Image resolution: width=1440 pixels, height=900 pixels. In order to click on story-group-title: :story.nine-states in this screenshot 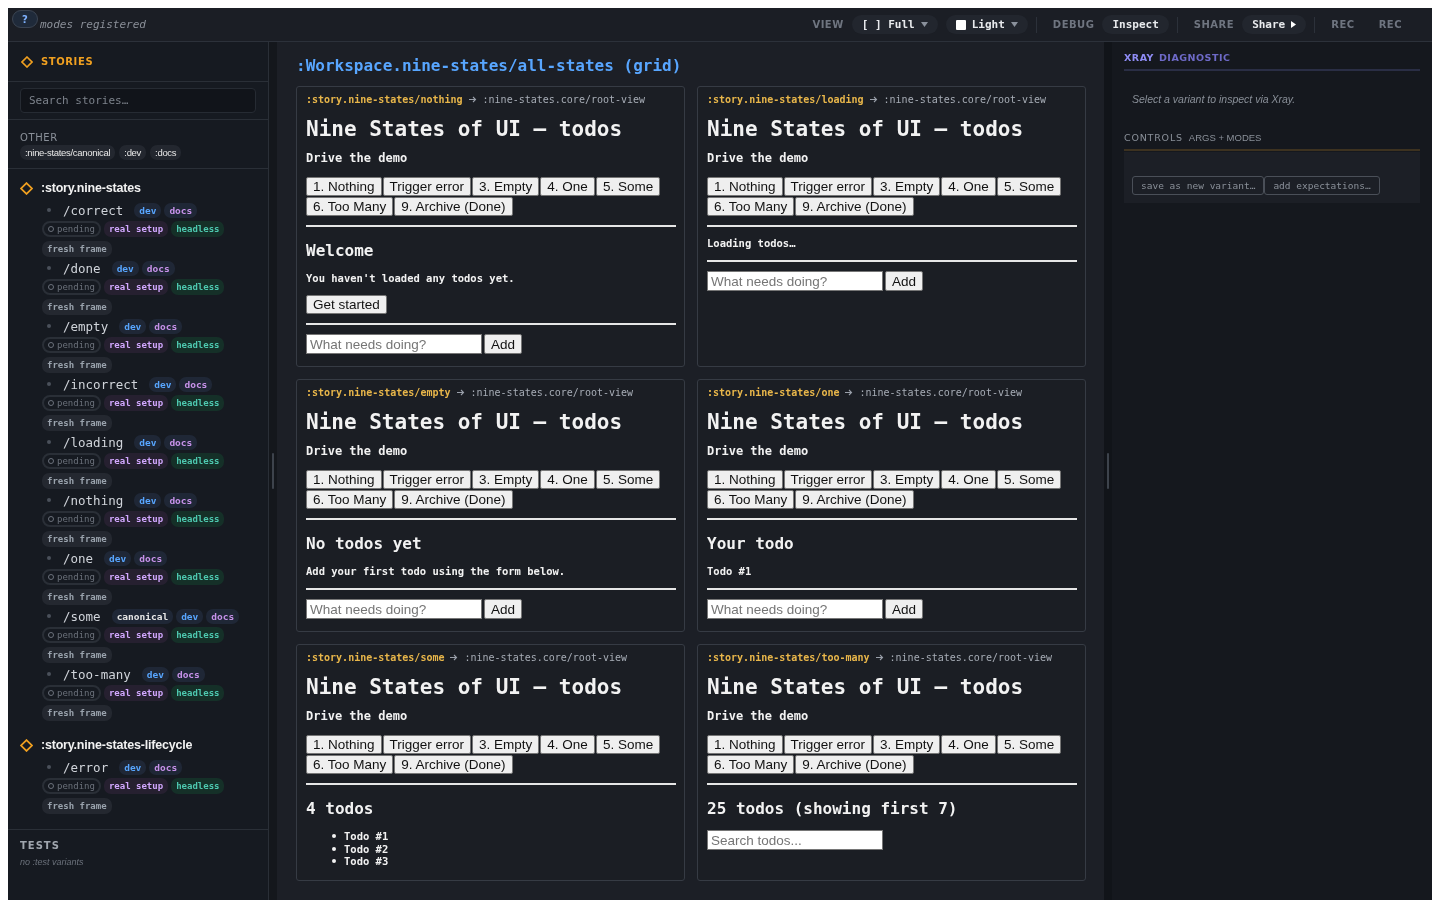, I will do `click(91, 188)`.